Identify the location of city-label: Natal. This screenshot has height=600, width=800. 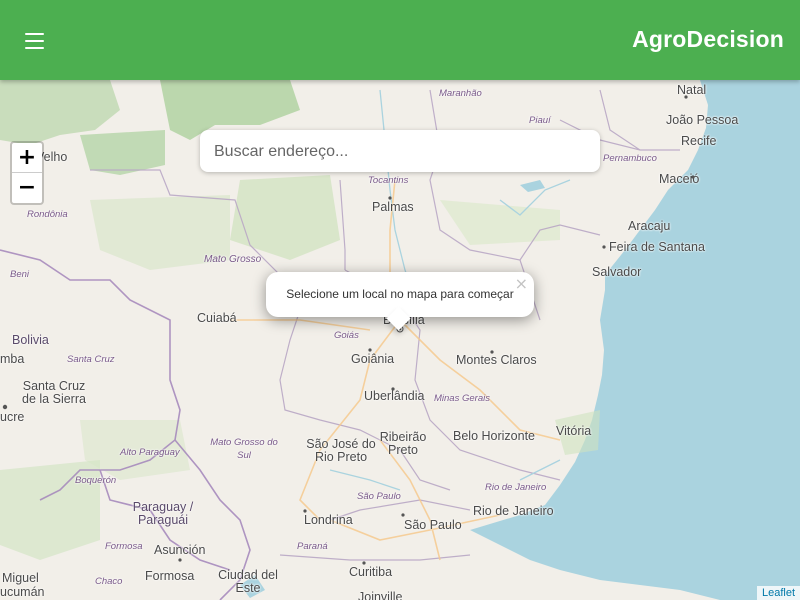
(692, 90).